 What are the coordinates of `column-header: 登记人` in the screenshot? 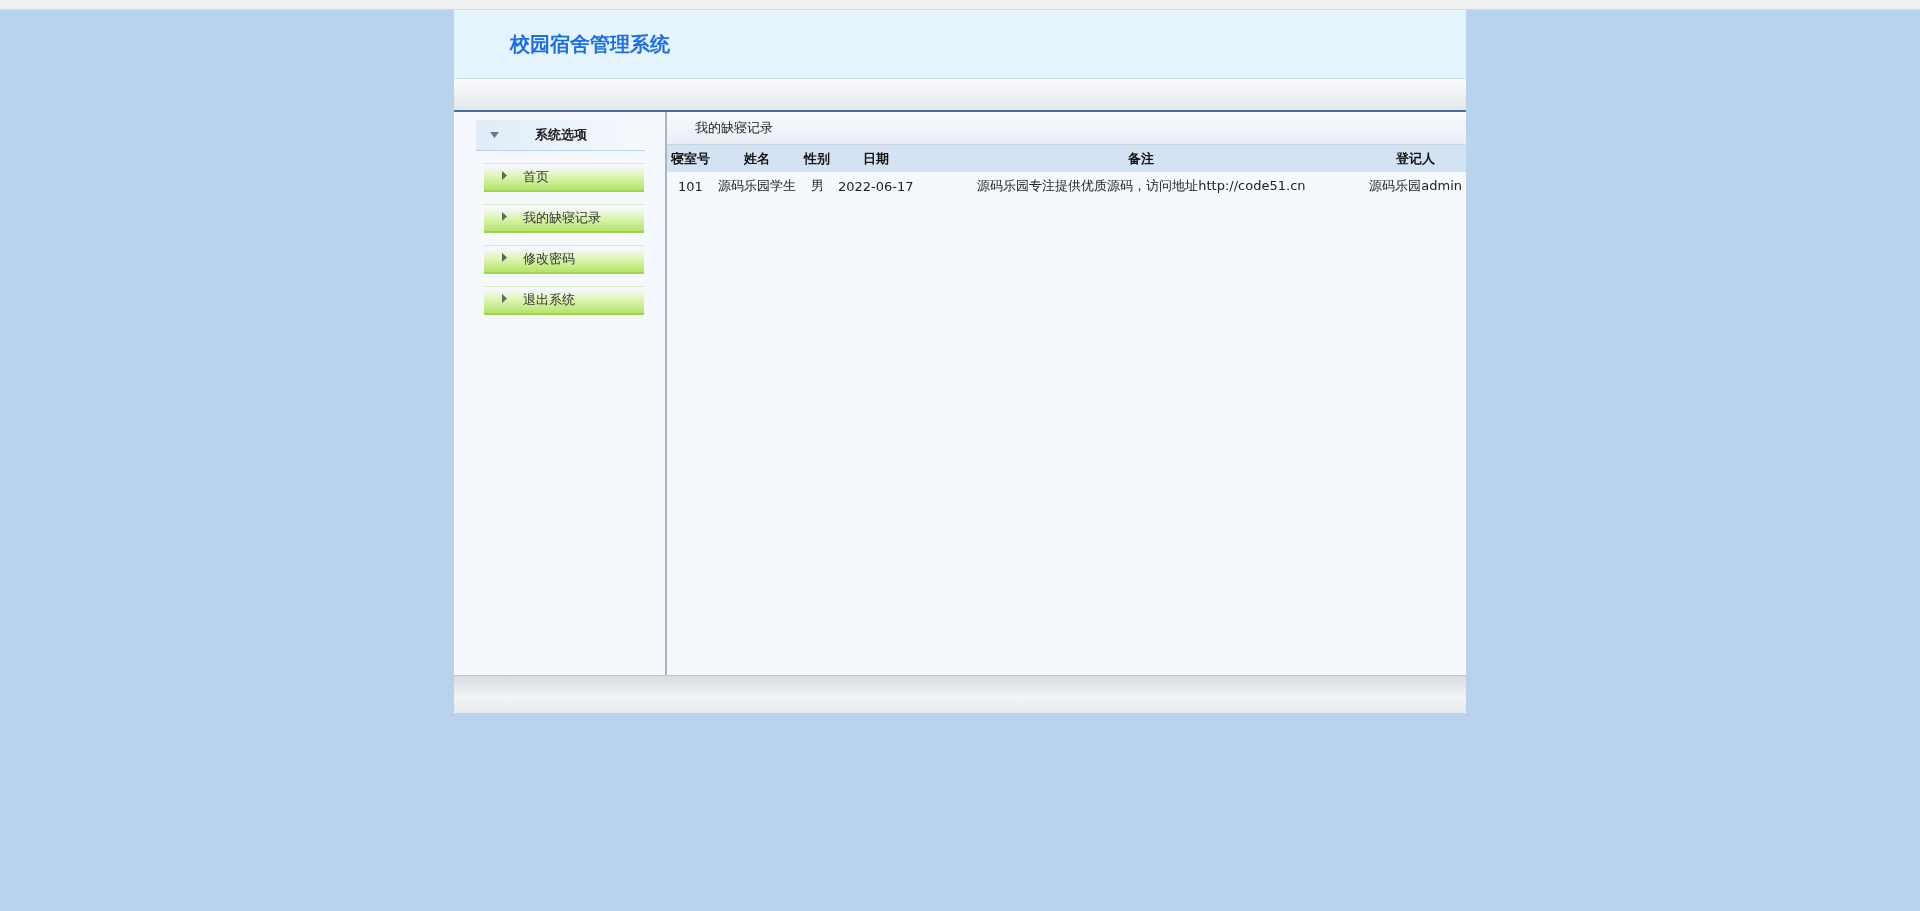 It's located at (1415, 158).